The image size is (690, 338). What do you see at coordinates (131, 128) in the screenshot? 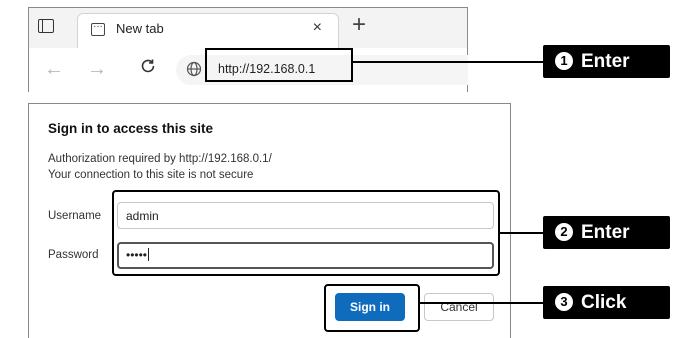
I see `dialog-title: Sign in to access this site` at bounding box center [131, 128].